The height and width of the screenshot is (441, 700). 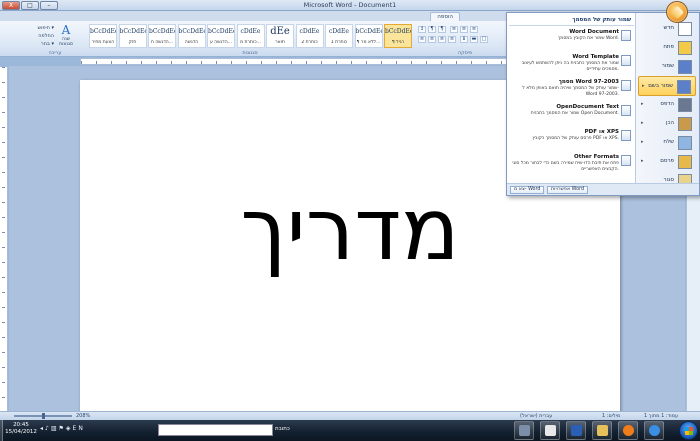 I want to click on close-window-button: X, so click(x=11, y=5).